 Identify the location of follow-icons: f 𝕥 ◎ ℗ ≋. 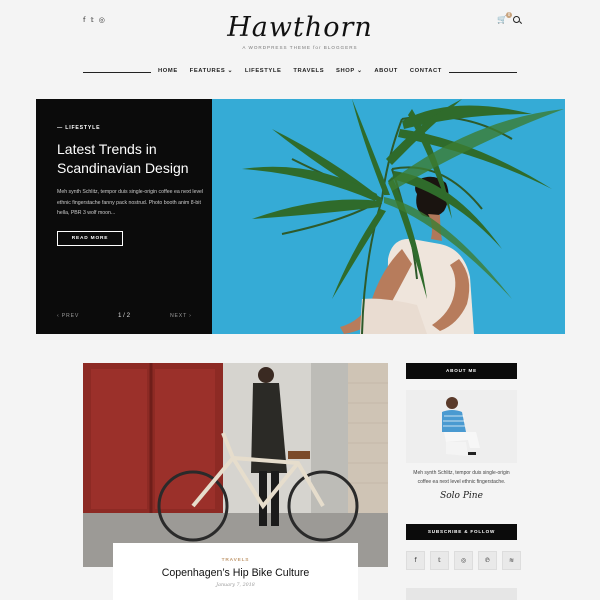
(463, 560).